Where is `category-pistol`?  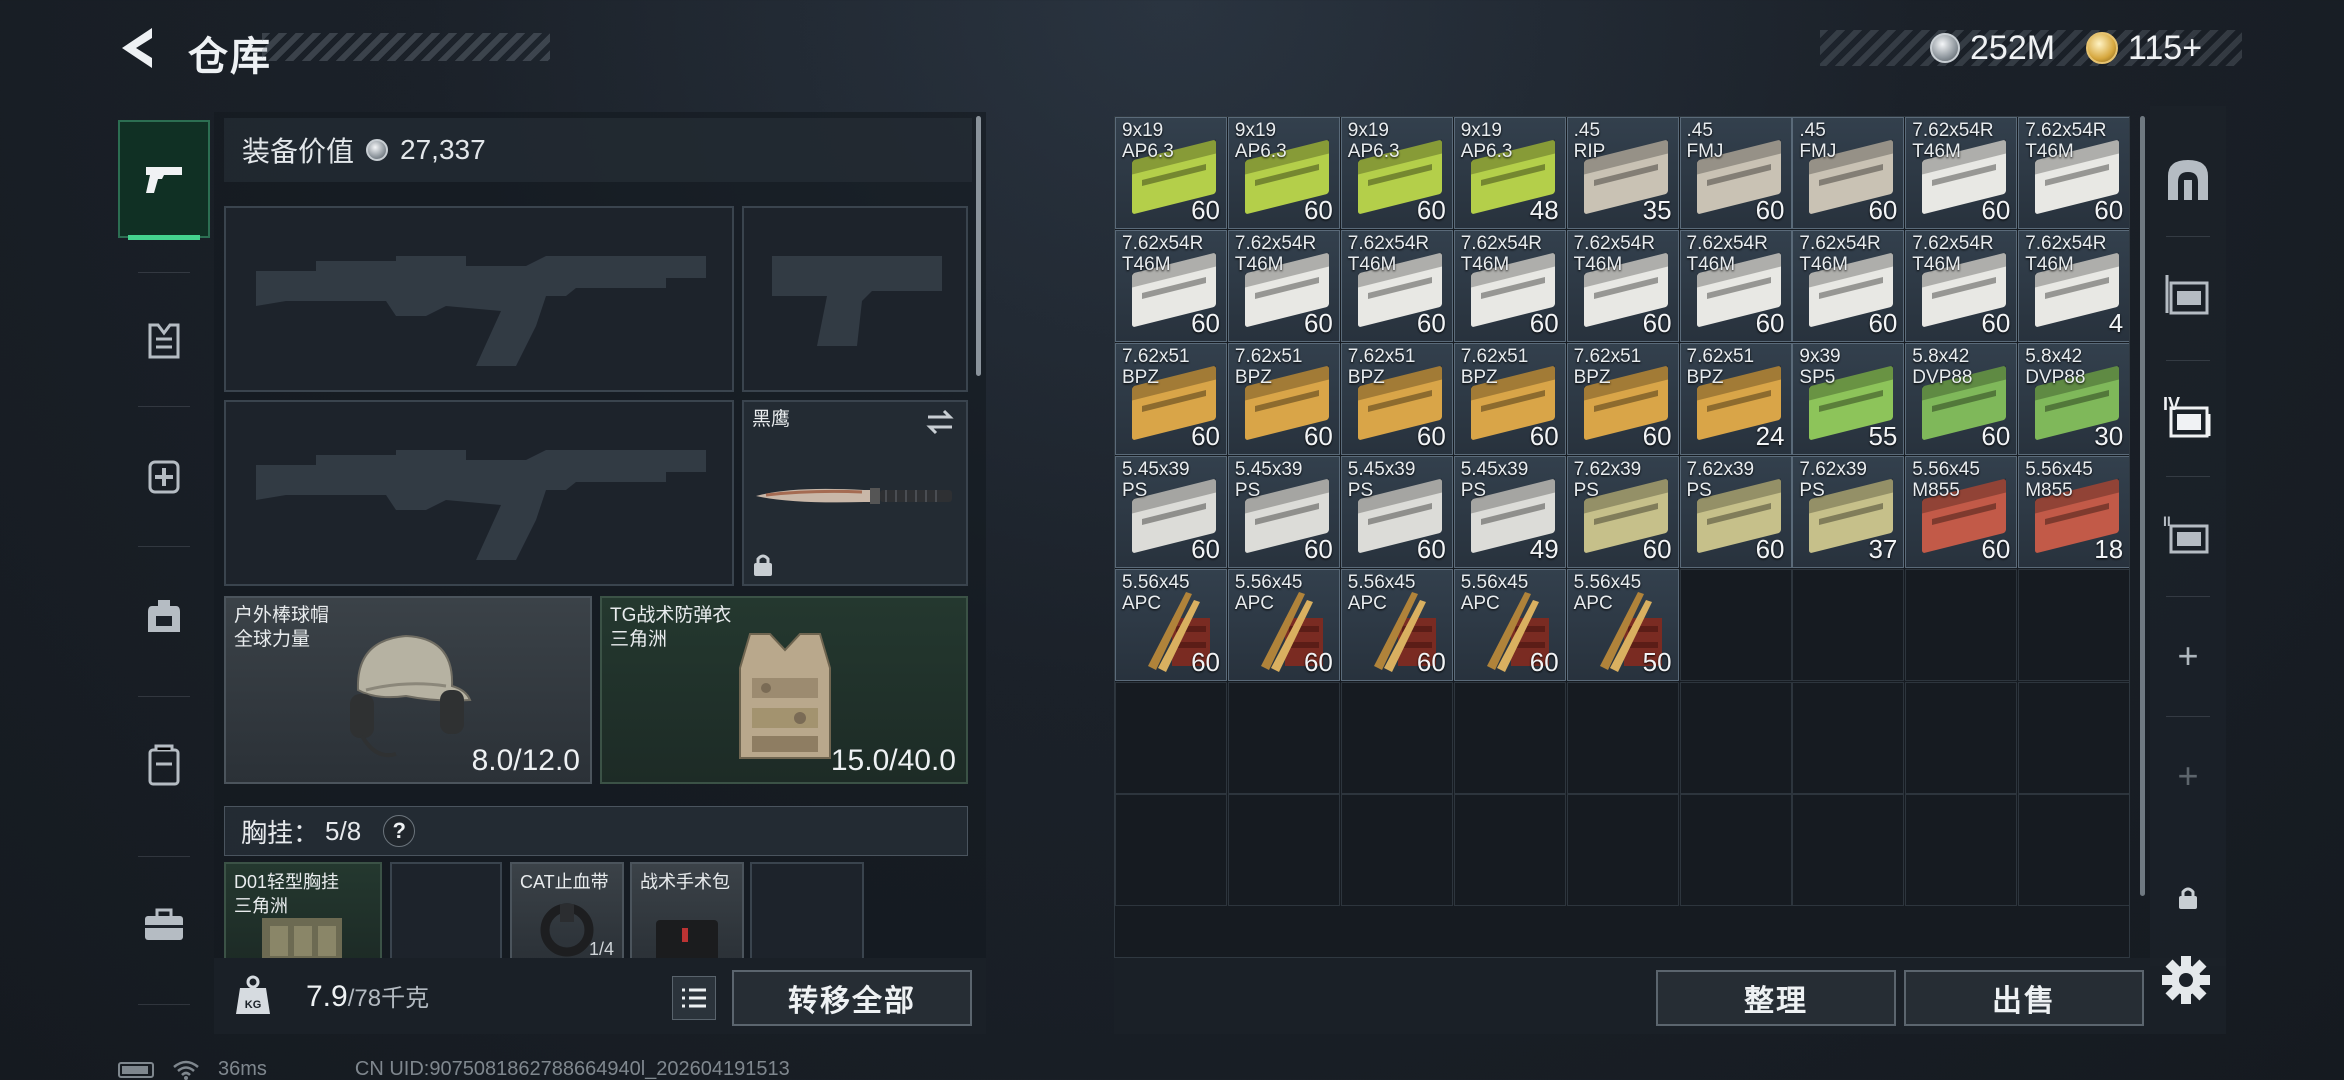 category-pistol is located at coordinates (164, 180).